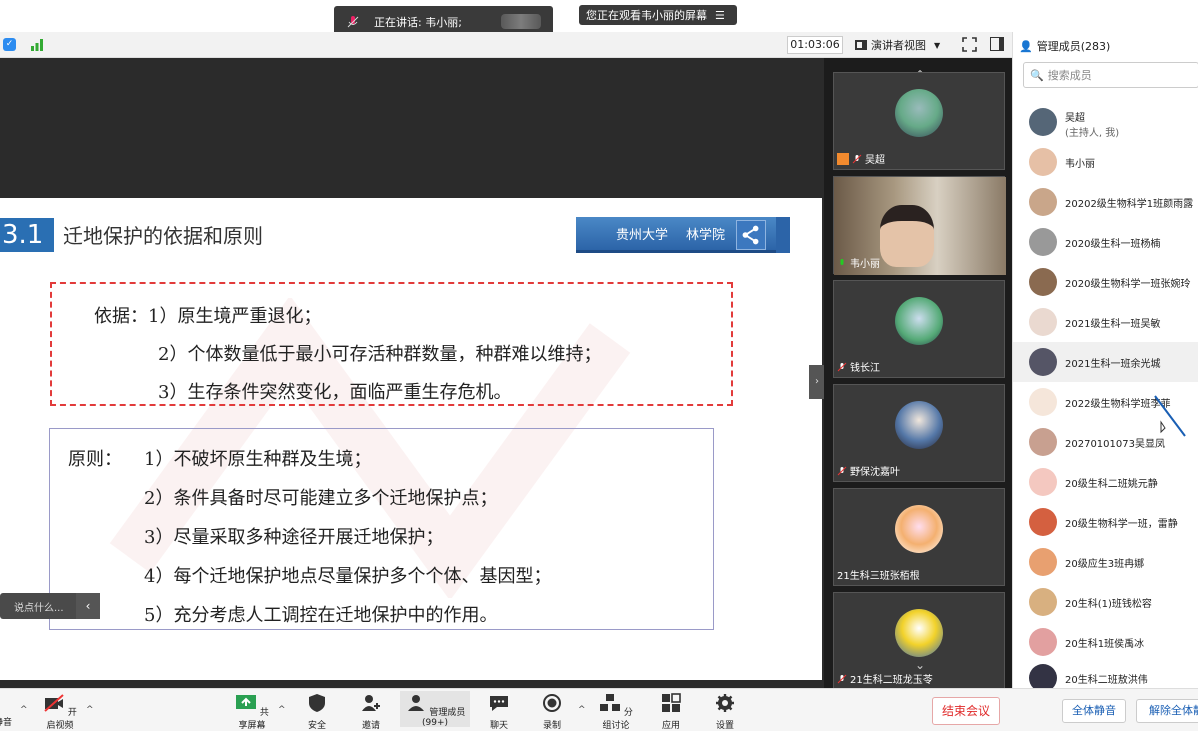 This screenshot has height=731, width=1198. I want to click on member-row: 2021级生科一班吴敏, so click(1105, 322).